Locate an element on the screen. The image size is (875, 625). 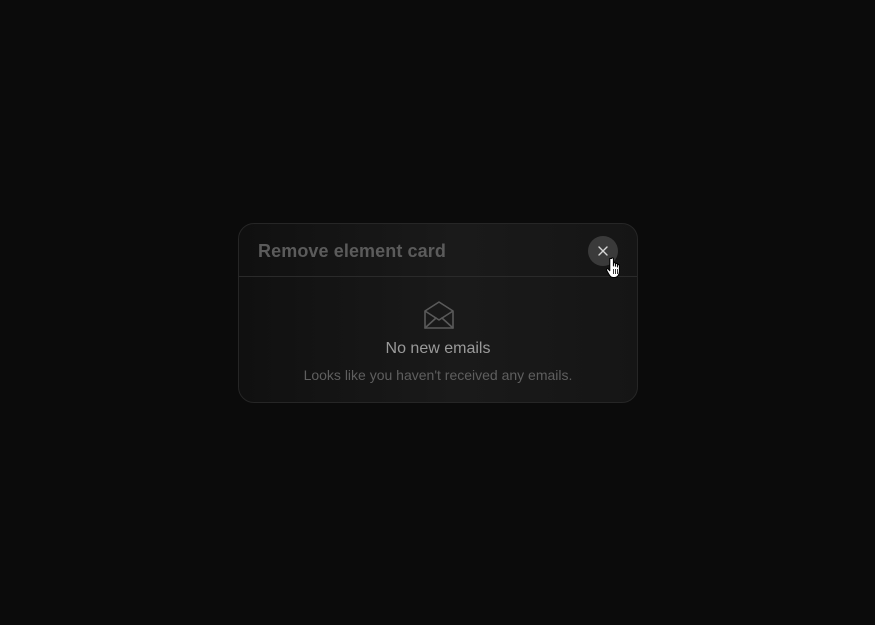
empty-state-title: No new emails is located at coordinates (438, 348).